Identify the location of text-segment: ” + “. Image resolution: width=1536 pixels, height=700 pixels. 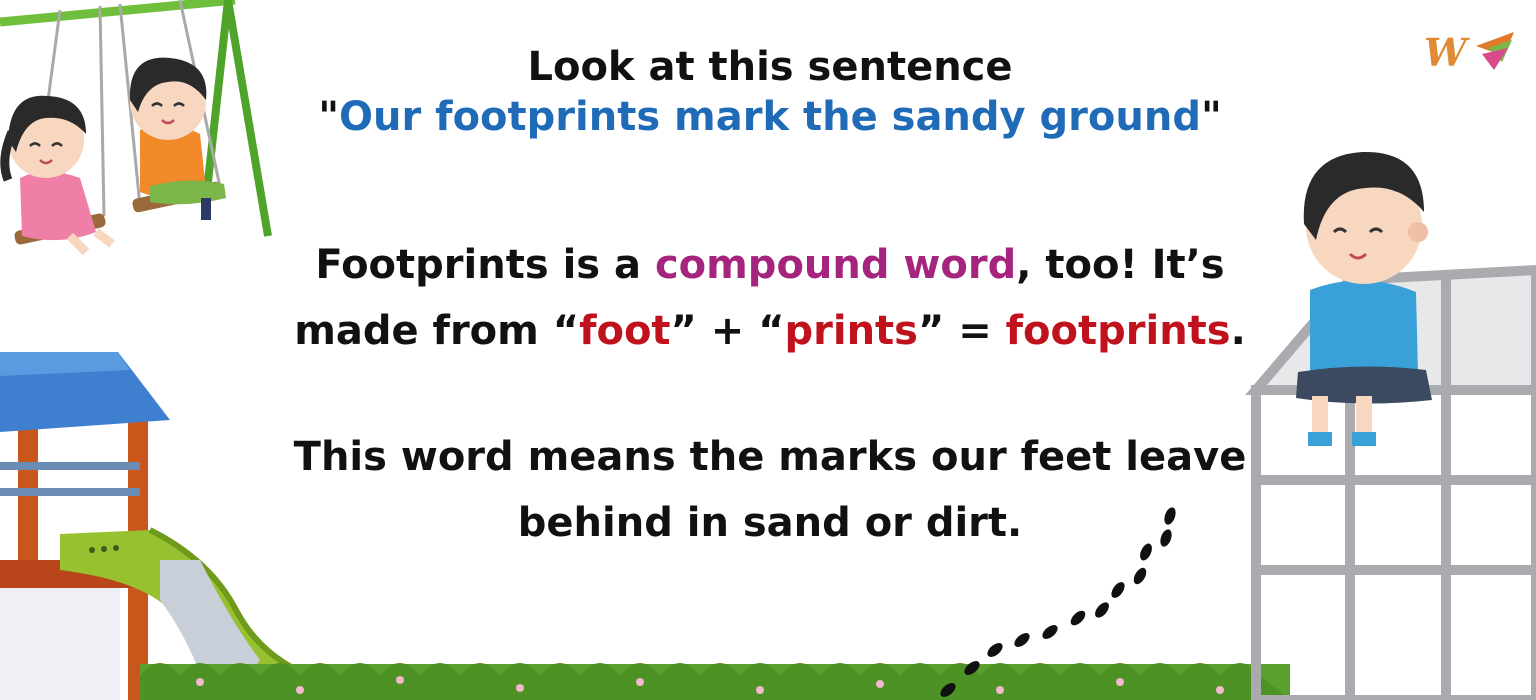
(727, 331).